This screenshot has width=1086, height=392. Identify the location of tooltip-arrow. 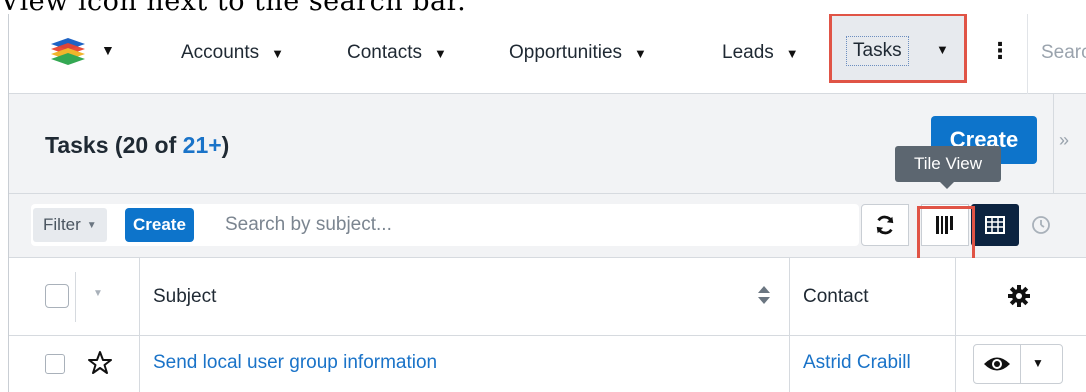
(947, 185).